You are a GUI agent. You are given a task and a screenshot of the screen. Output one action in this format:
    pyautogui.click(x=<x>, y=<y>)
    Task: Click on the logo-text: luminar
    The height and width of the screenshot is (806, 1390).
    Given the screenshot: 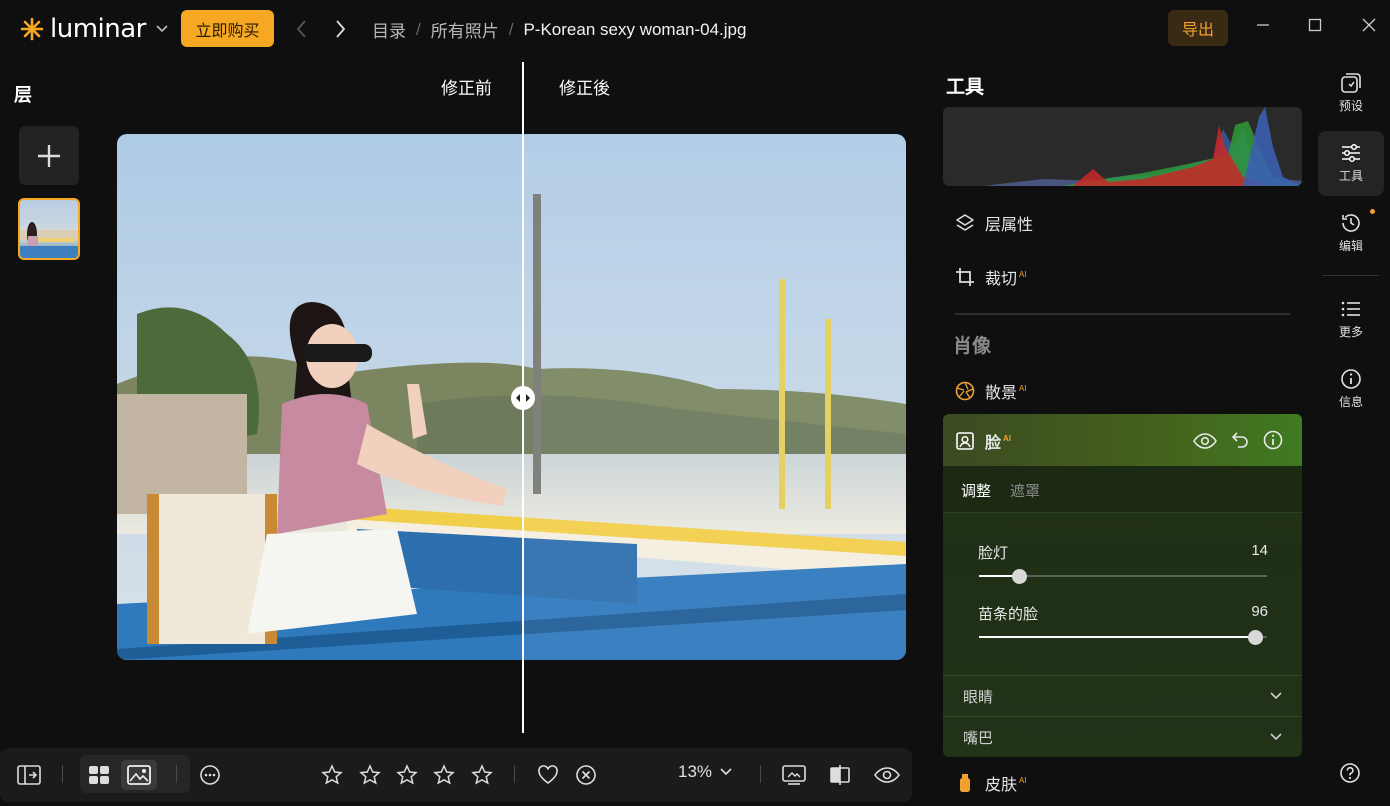 What is the action you would take?
    pyautogui.click(x=98, y=29)
    